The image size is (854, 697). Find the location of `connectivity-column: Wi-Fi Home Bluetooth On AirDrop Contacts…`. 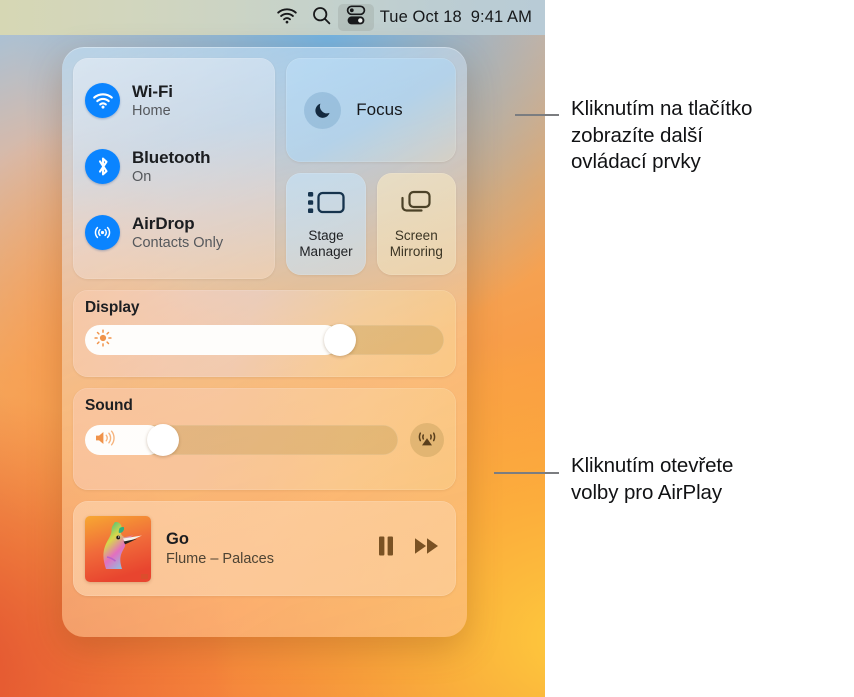

connectivity-column: Wi-Fi Home Bluetooth On AirDrop Contacts… is located at coordinates (174, 168).